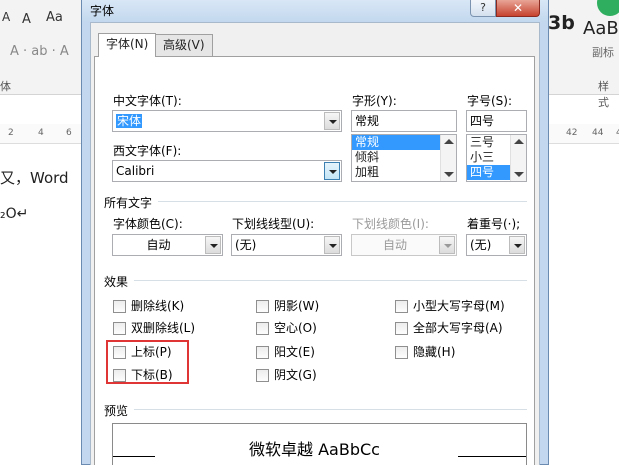 This screenshot has width=619, height=465. I want to click on strikethrough-checkbox: 删除线(K), so click(148, 306).